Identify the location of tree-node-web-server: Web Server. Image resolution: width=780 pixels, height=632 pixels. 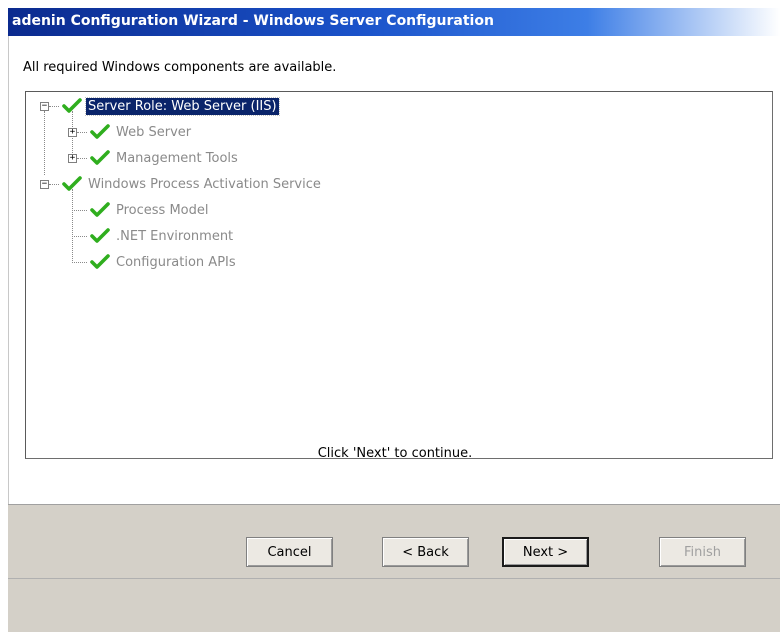
(141, 132).